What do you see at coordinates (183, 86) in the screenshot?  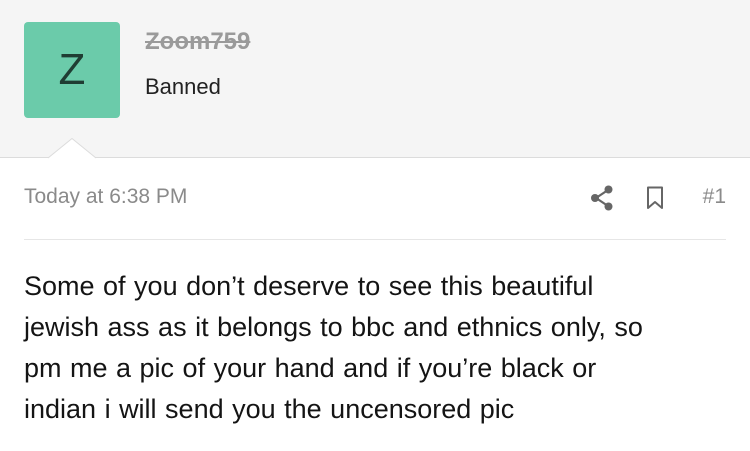 I see `user-title: Banned` at bounding box center [183, 86].